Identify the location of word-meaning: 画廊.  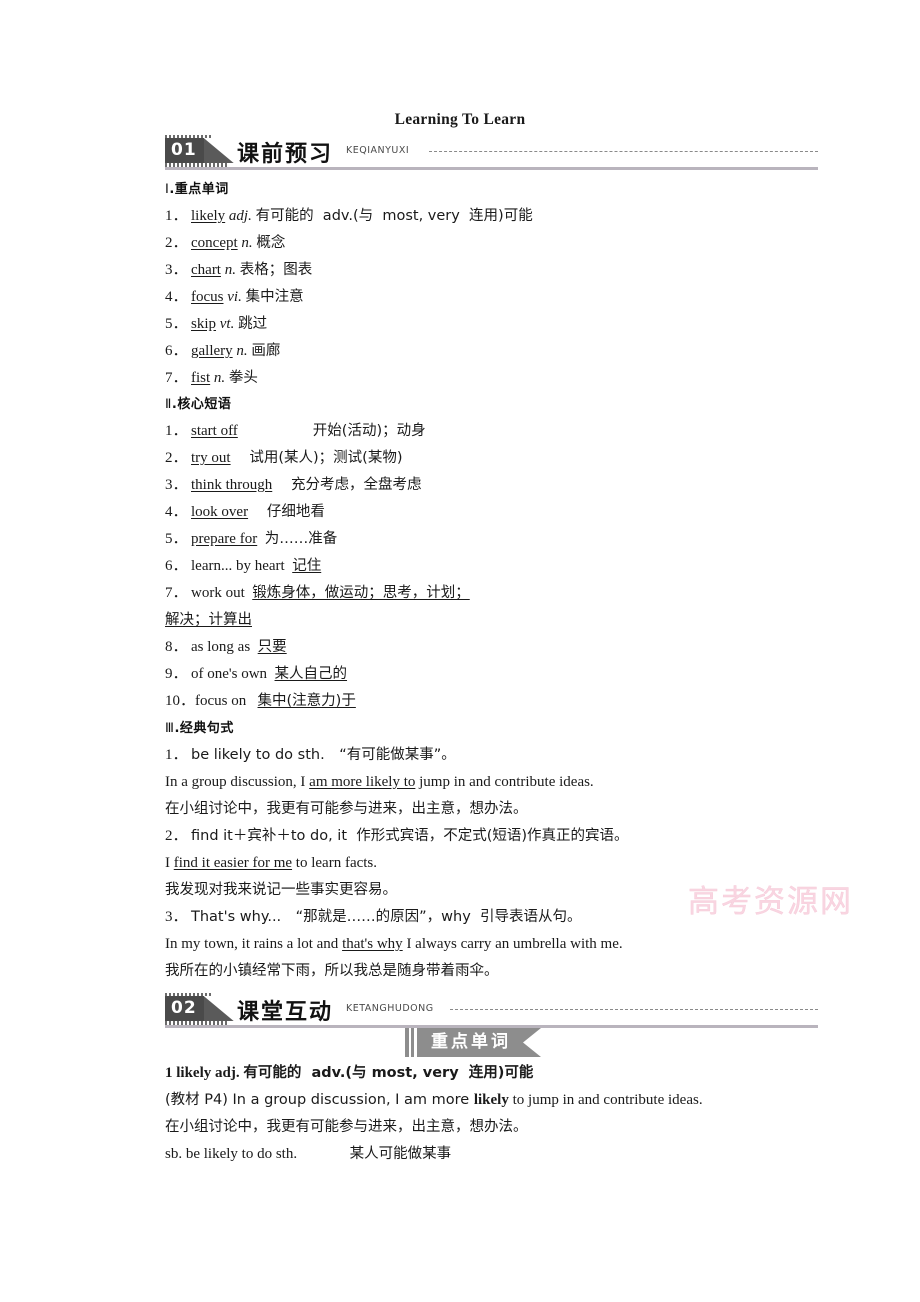
(266, 351).